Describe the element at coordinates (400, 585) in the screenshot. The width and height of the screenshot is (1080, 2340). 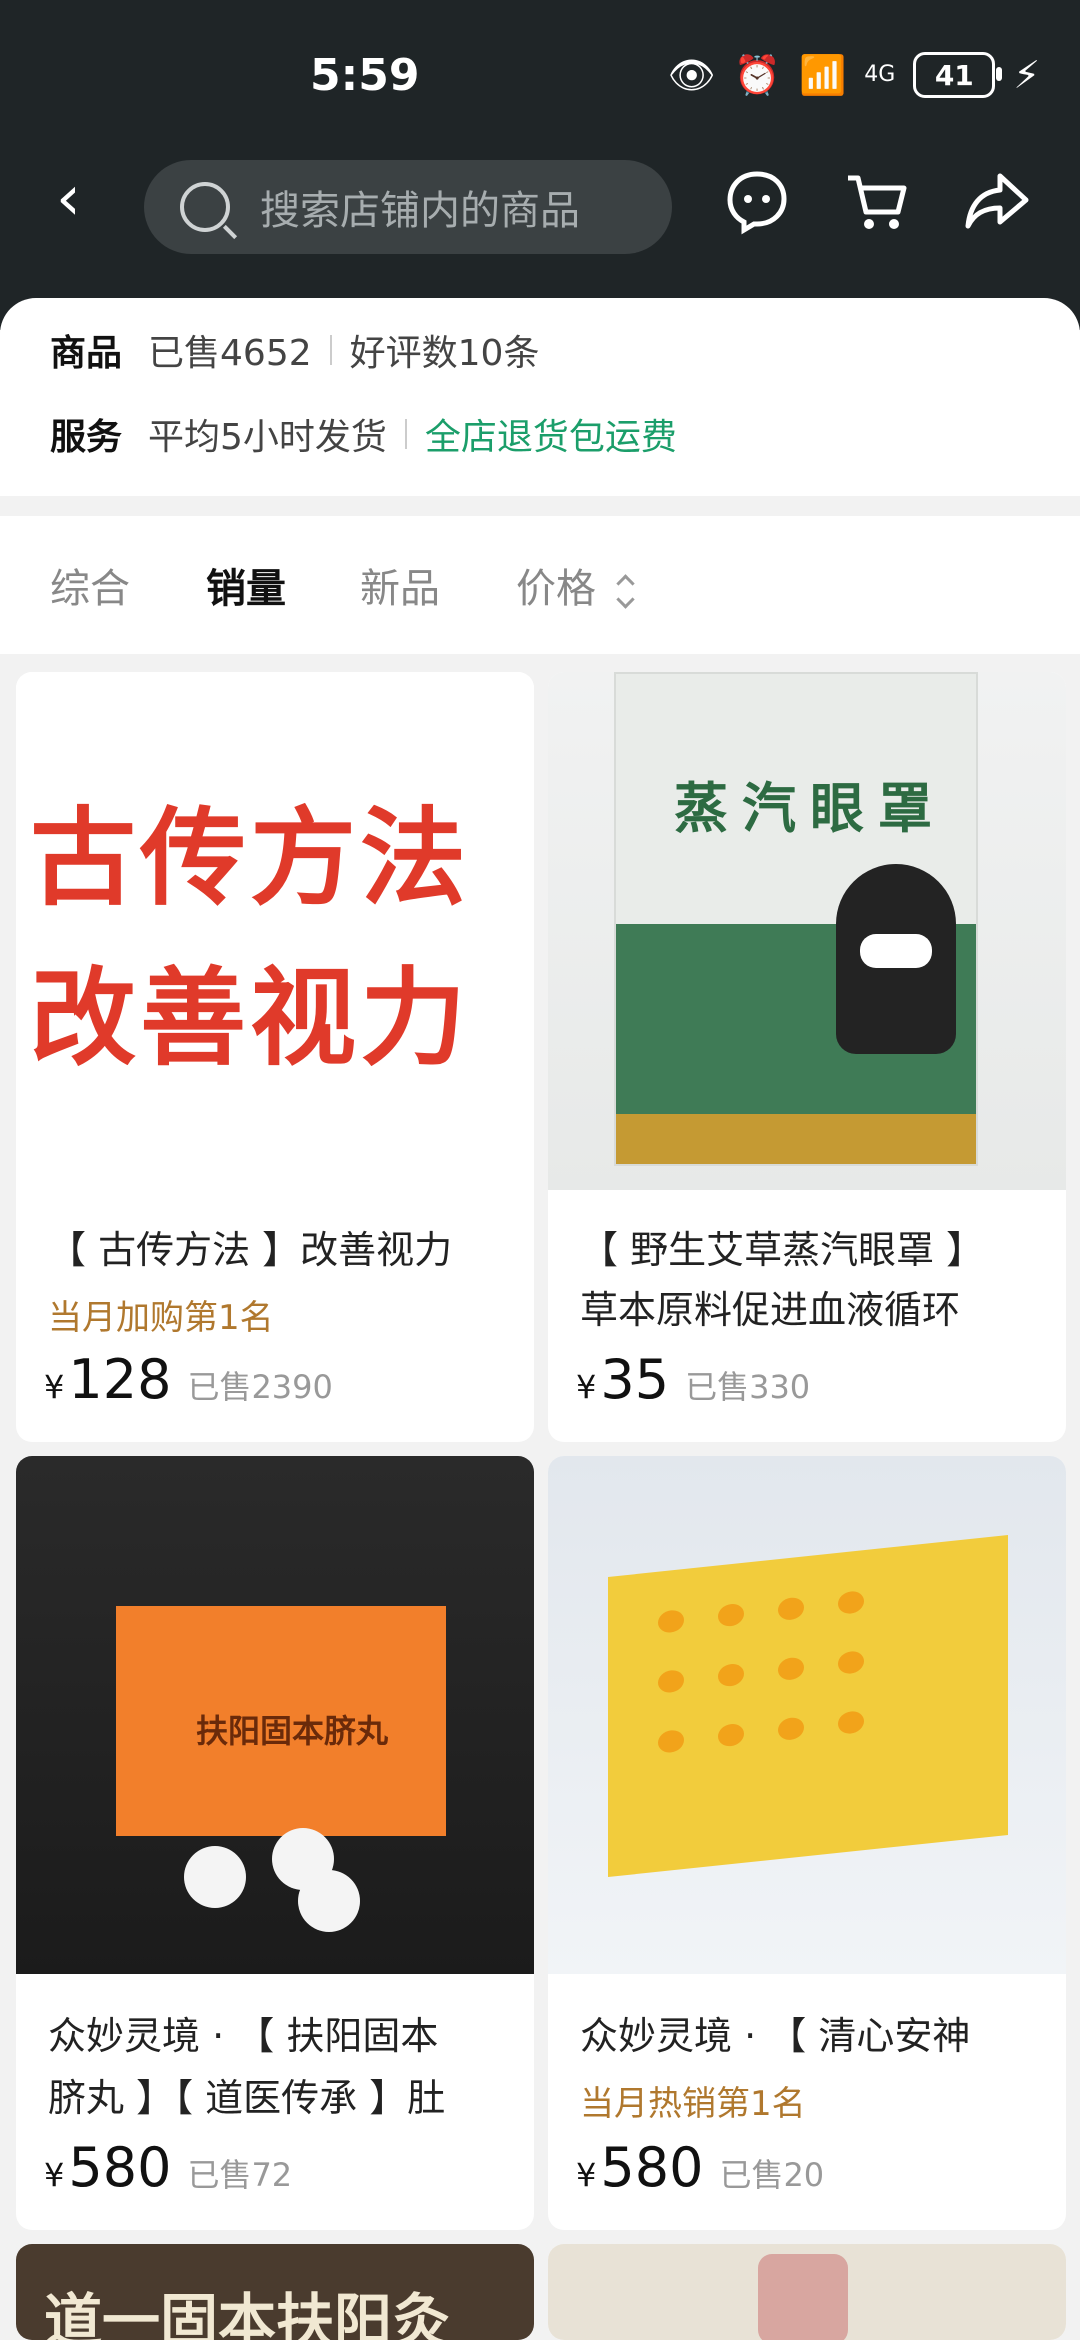
I see `sort-tab-new: 新品` at that location.